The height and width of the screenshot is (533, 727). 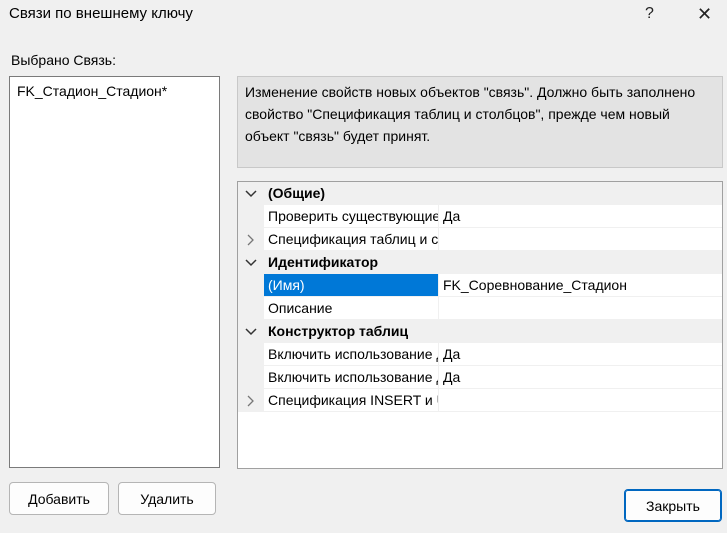 I want to click on property-row: Описание, so click(x=480, y=308).